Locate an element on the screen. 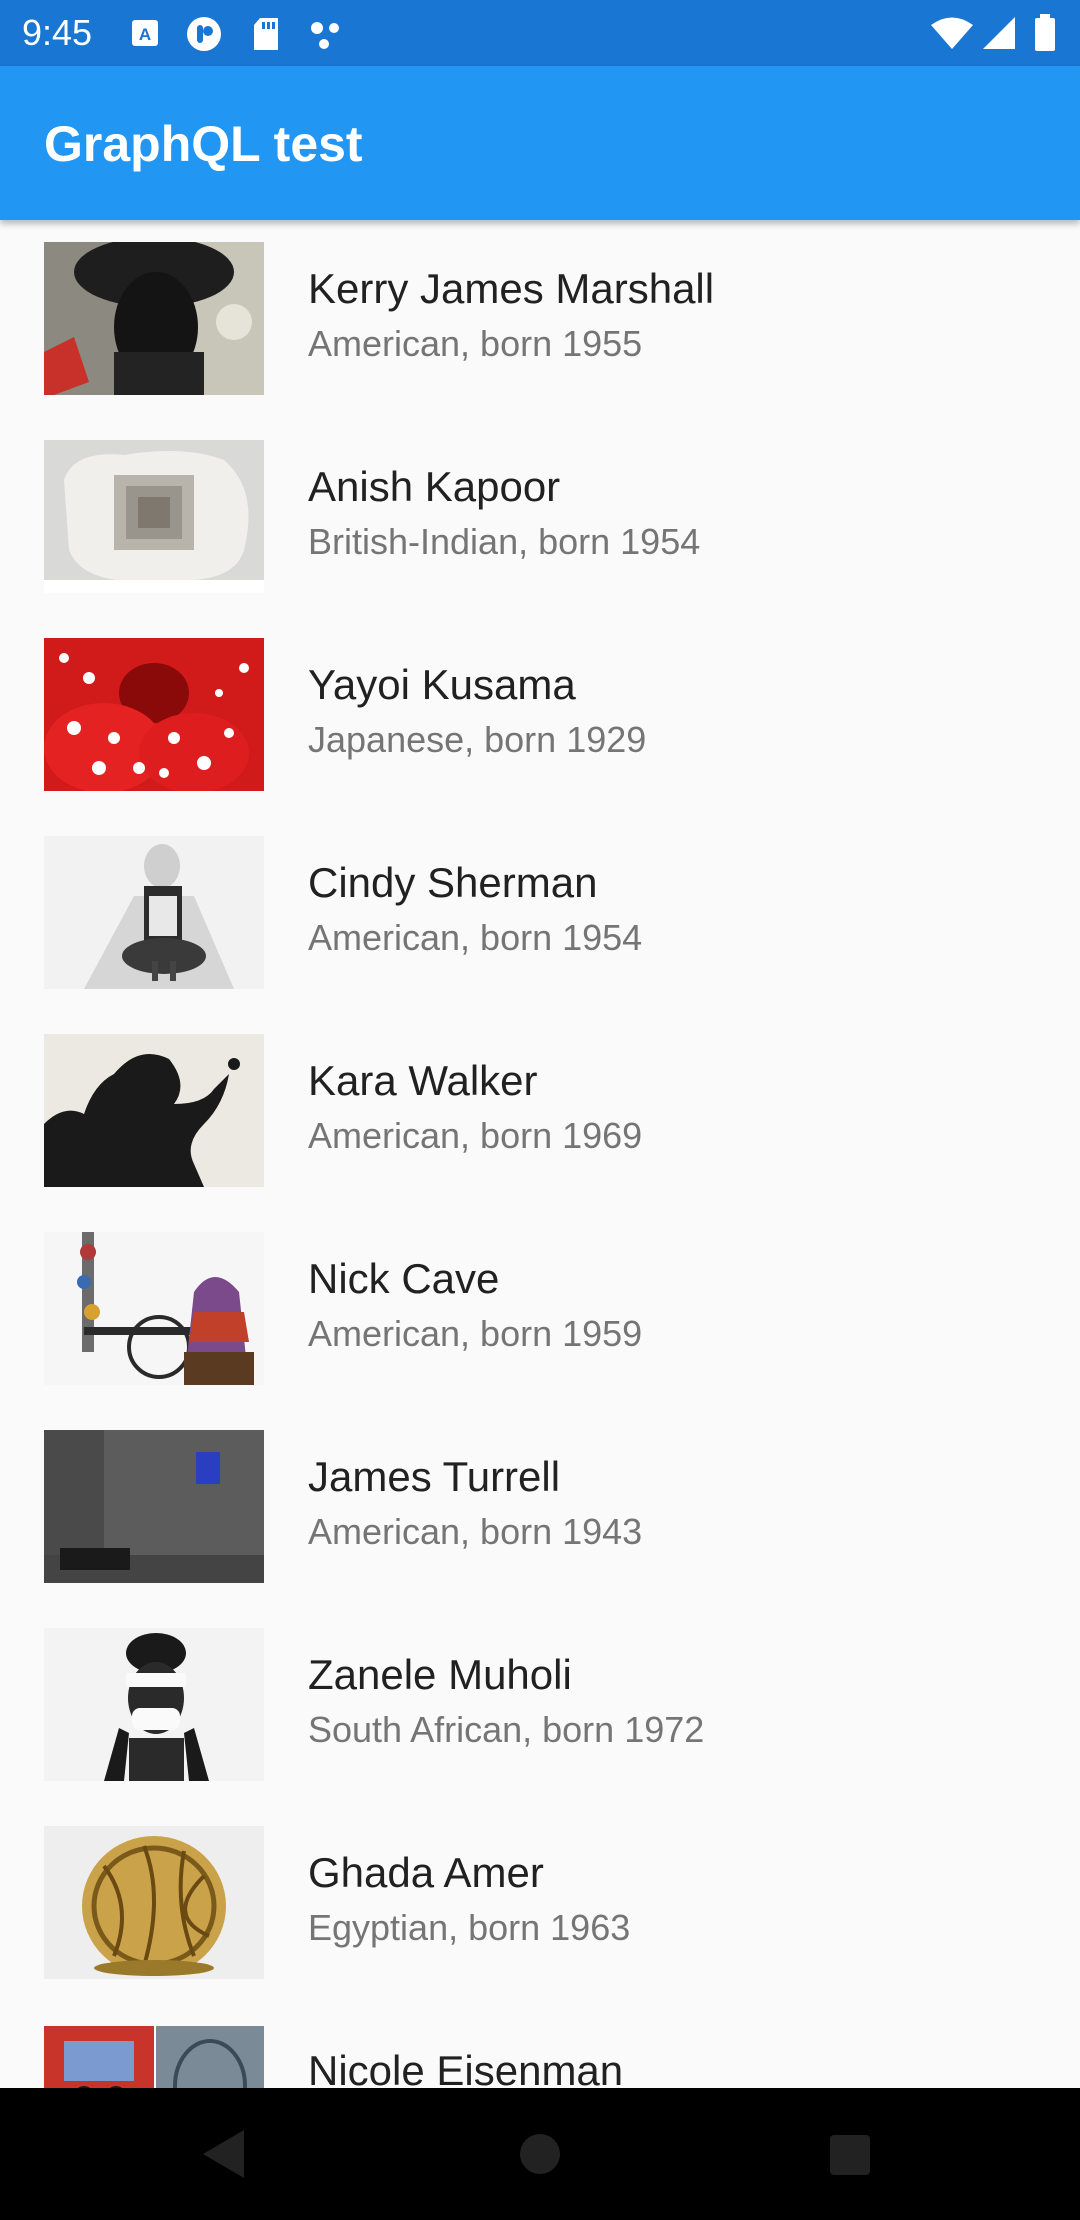 Image resolution: width=1080 pixels, height=2220 pixels. list-item: Yayoi Kusama Japanese, born 1929 is located at coordinates (540, 715).